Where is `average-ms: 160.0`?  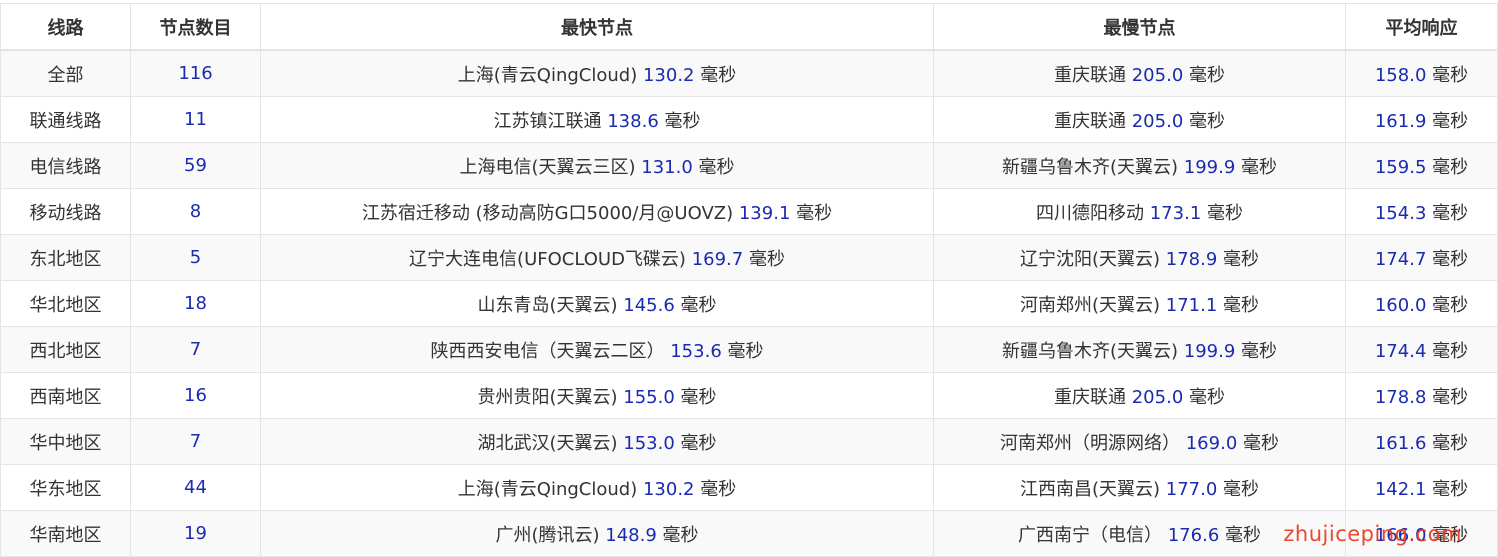
average-ms: 160.0 is located at coordinates (1400, 305).